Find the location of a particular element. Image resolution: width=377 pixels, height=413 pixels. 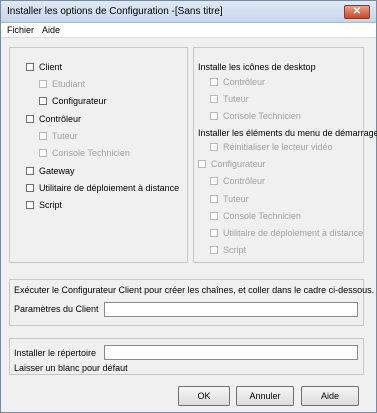

configurateur-checkbox is located at coordinates (43, 101).